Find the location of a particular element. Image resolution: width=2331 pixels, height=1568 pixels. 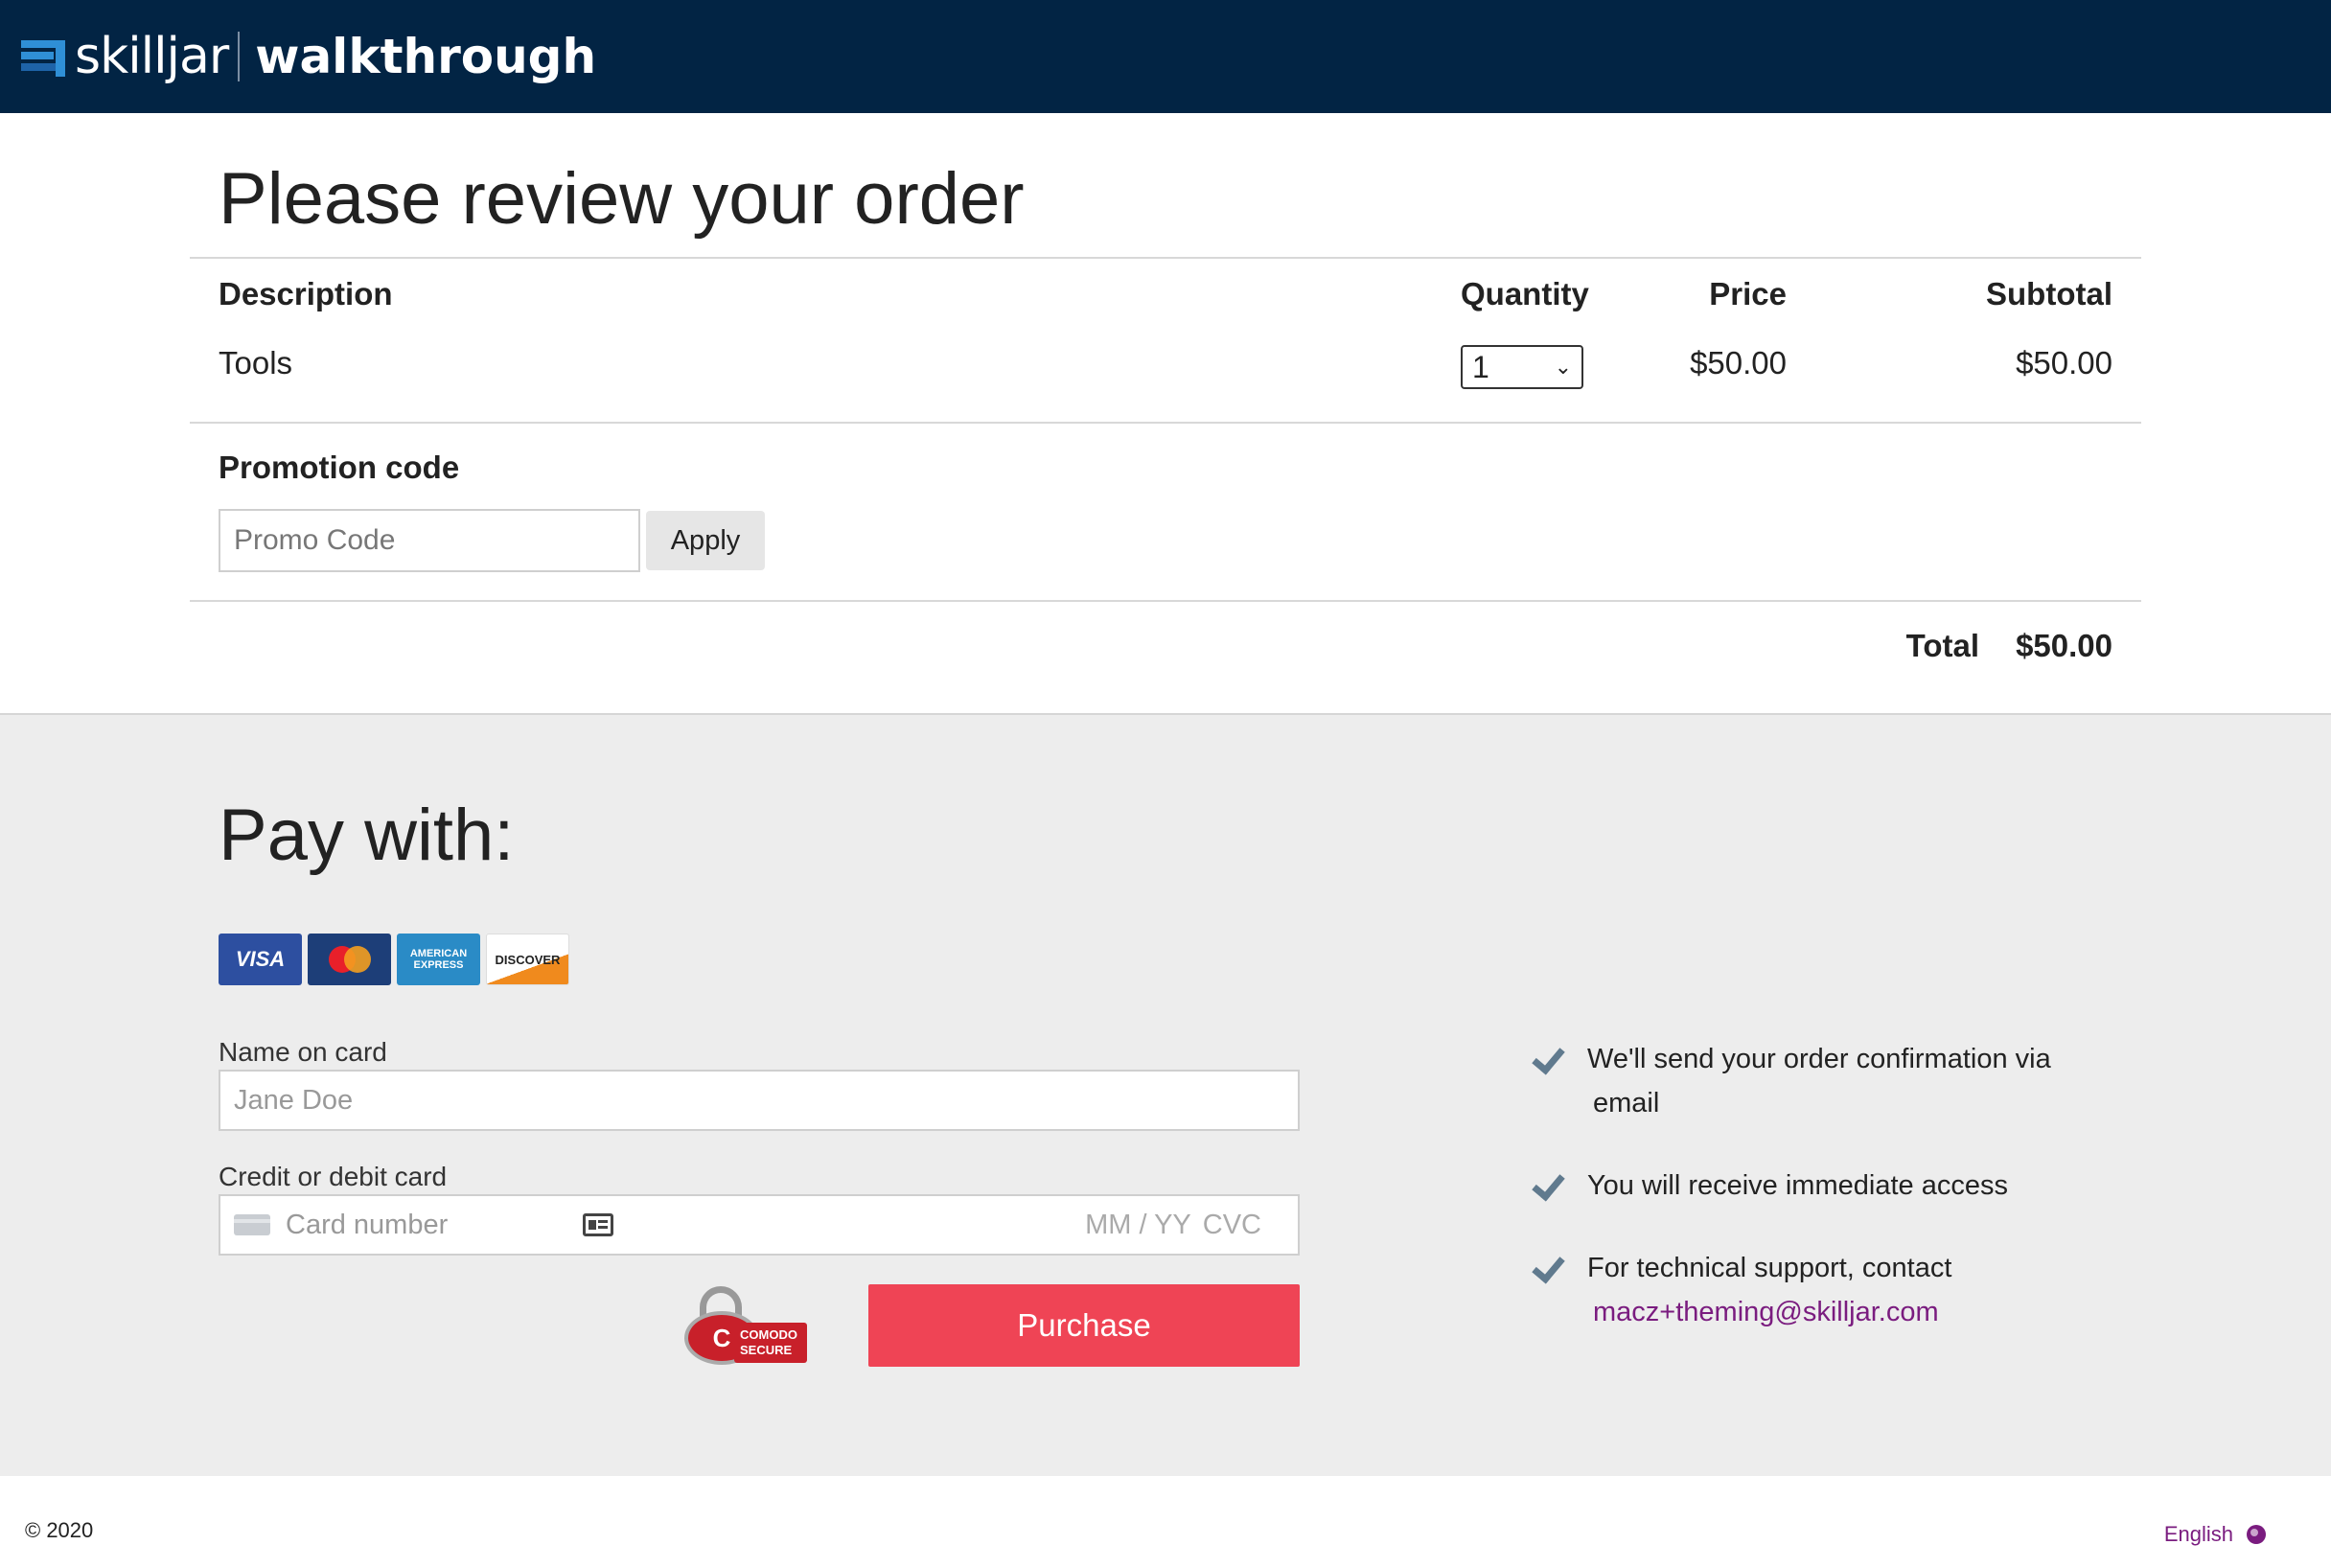

table-header: Description Quantity Price Subtotal is located at coordinates (1165, 294).